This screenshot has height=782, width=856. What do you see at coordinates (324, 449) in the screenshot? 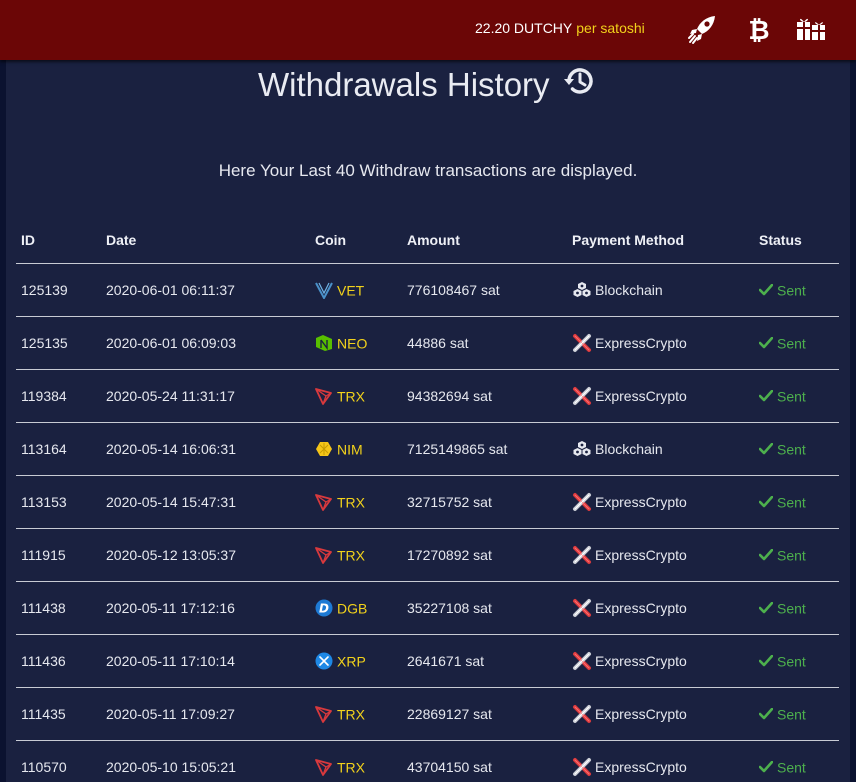
I see `nim-icon` at bounding box center [324, 449].